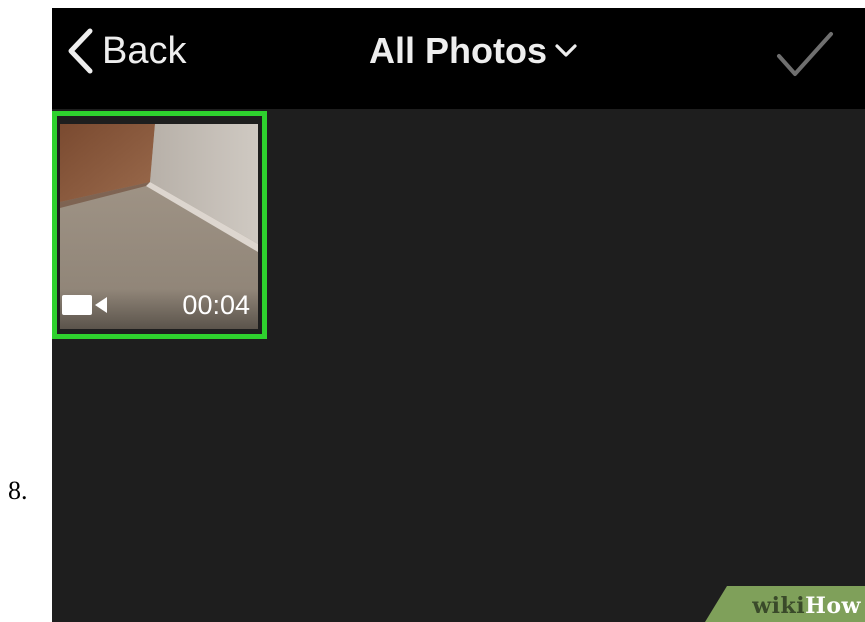 Image resolution: width=865 pixels, height=622 pixels. I want to click on video-thumbnail-selected: 00:04, so click(159, 225).